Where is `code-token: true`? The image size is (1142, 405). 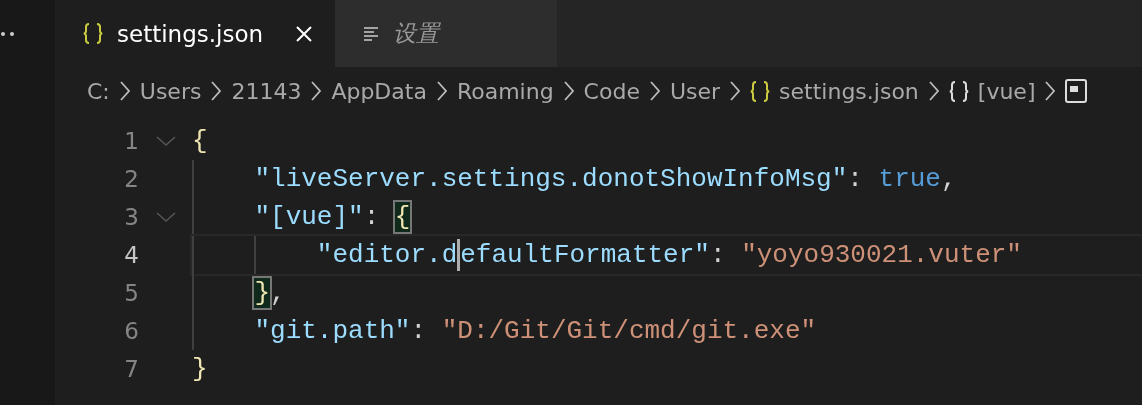
code-token: true is located at coordinates (909, 179).